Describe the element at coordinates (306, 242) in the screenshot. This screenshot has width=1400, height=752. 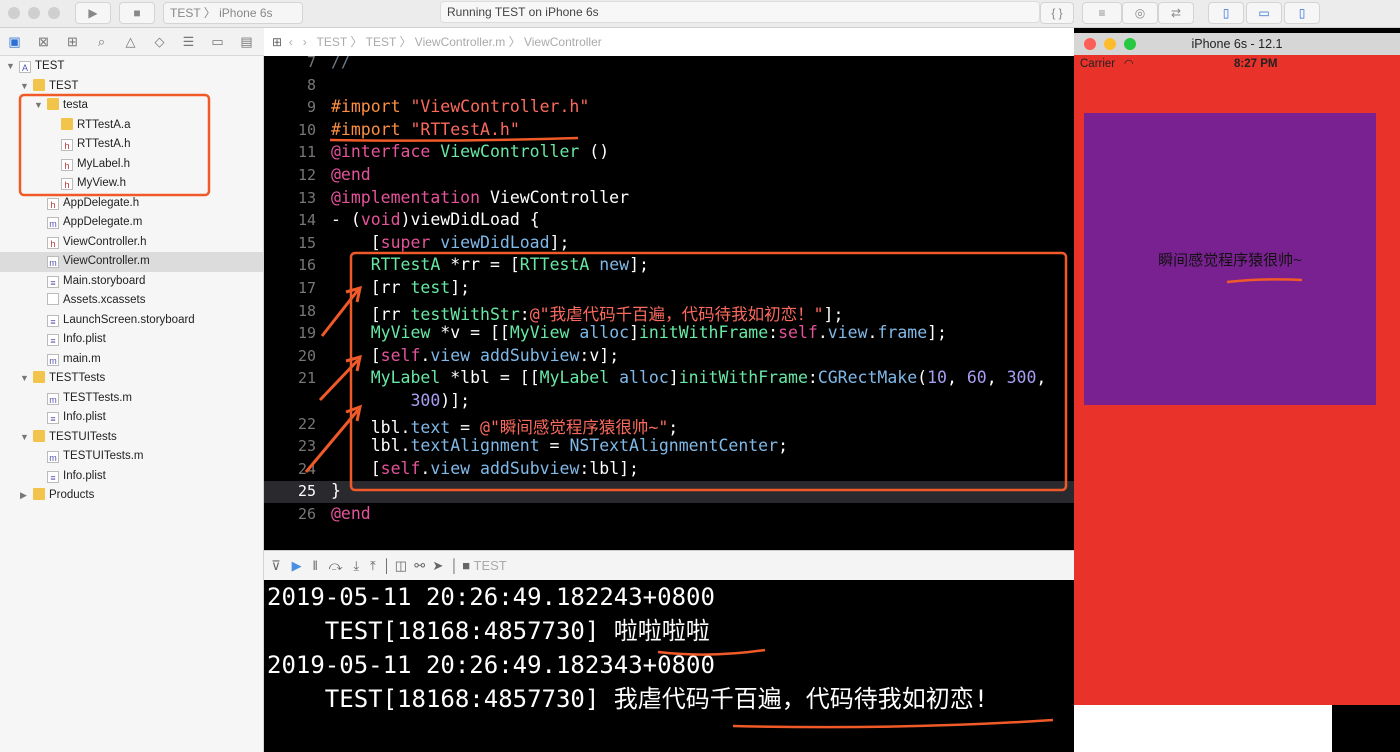
I see `line-number: 15` at that location.